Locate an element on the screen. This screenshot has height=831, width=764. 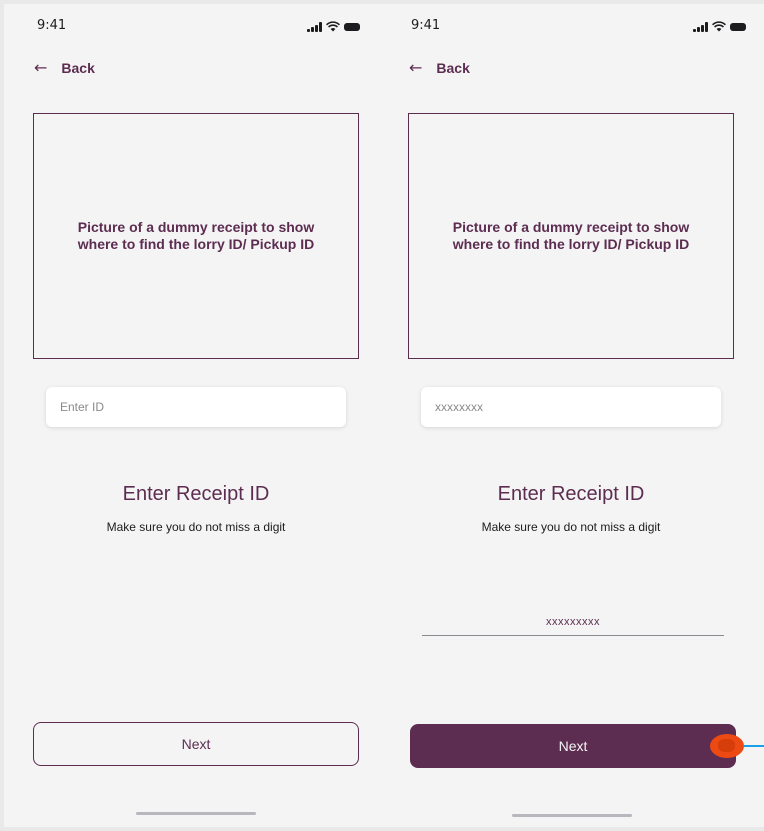
prototype-hotspot-marker is located at coordinates (727, 746).